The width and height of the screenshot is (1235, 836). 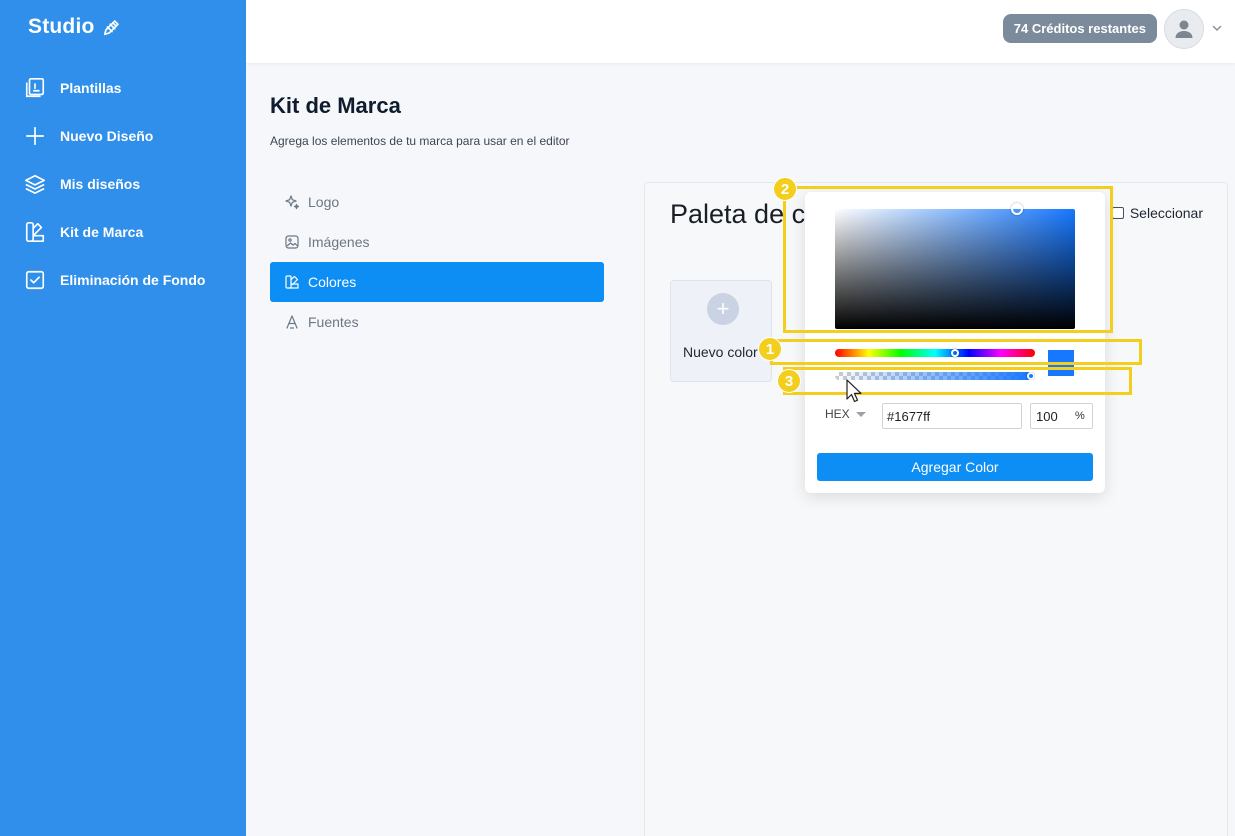 I want to click on select-toggle: Seleccionar, so click(x=1157, y=213).